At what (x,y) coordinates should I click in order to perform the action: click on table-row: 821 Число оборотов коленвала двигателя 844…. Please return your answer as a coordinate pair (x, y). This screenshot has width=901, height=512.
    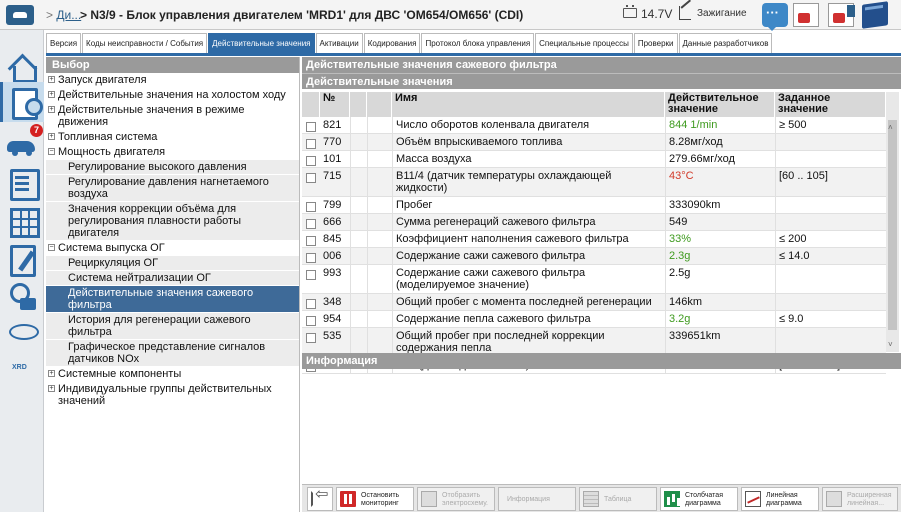
    Looking at the image, I should click on (594, 125).